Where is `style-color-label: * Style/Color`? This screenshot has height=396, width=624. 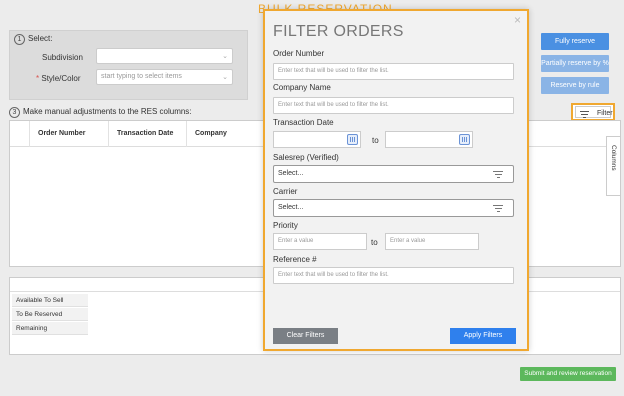 style-color-label: * Style/Color is located at coordinates (58, 78).